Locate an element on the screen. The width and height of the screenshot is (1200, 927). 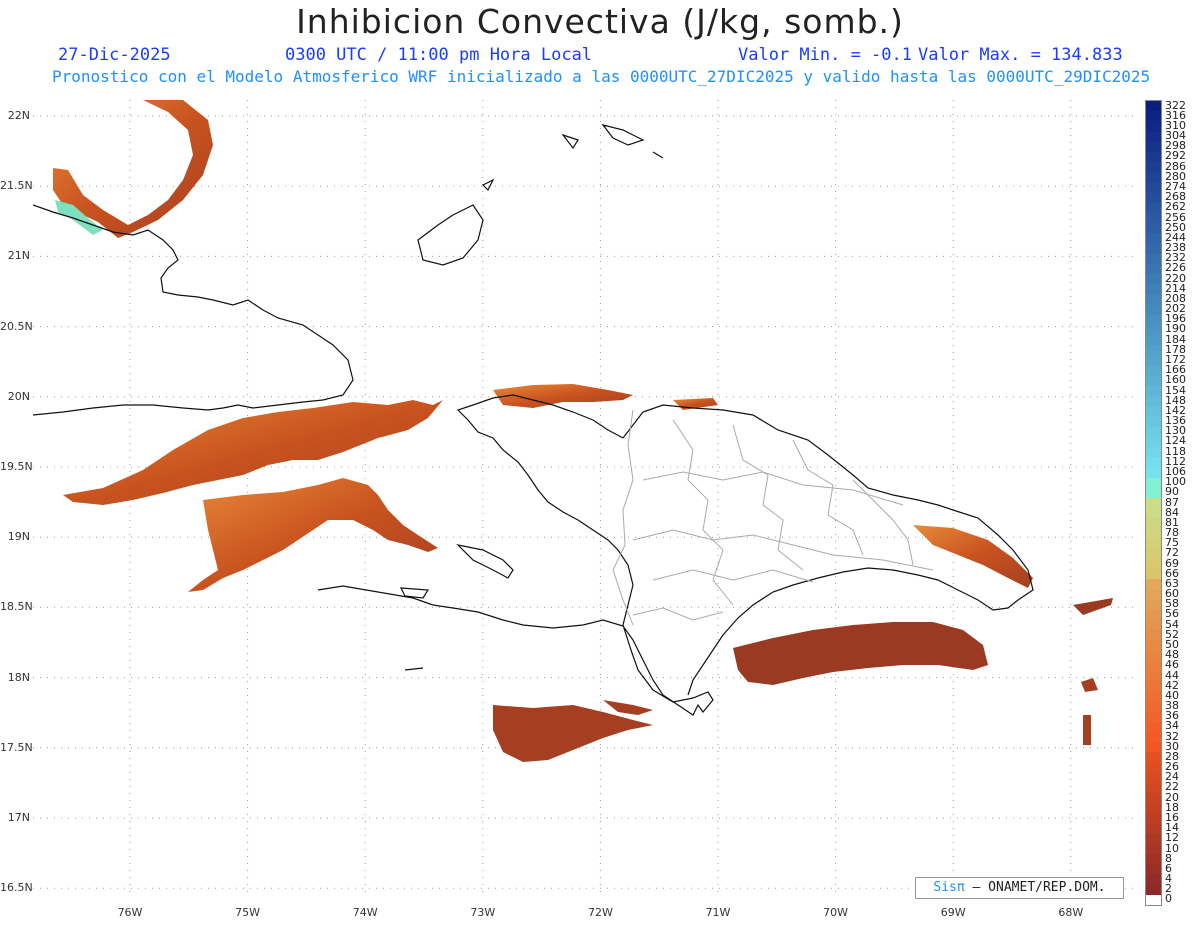
province-borders is located at coordinates (773, 517).